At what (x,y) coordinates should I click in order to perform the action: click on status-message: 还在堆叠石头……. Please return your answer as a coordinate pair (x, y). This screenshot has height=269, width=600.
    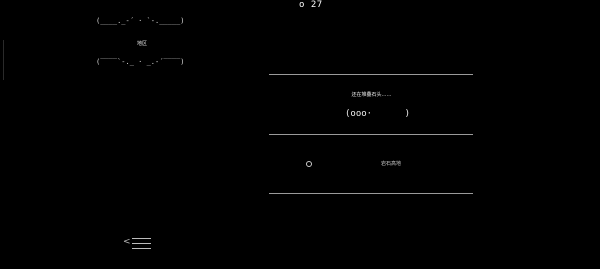
    Looking at the image, I should click on (371, 95).